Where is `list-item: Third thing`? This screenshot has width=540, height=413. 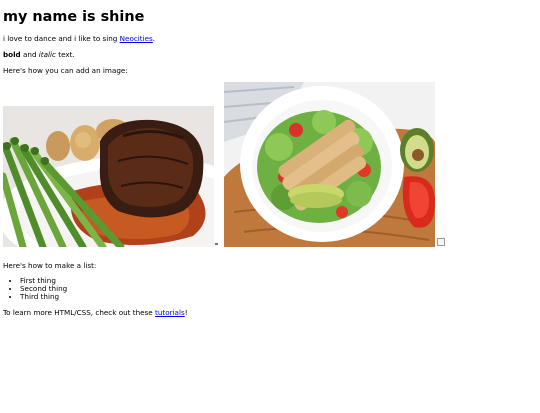 list-item: Third thing is located at coordinates (278, 297).